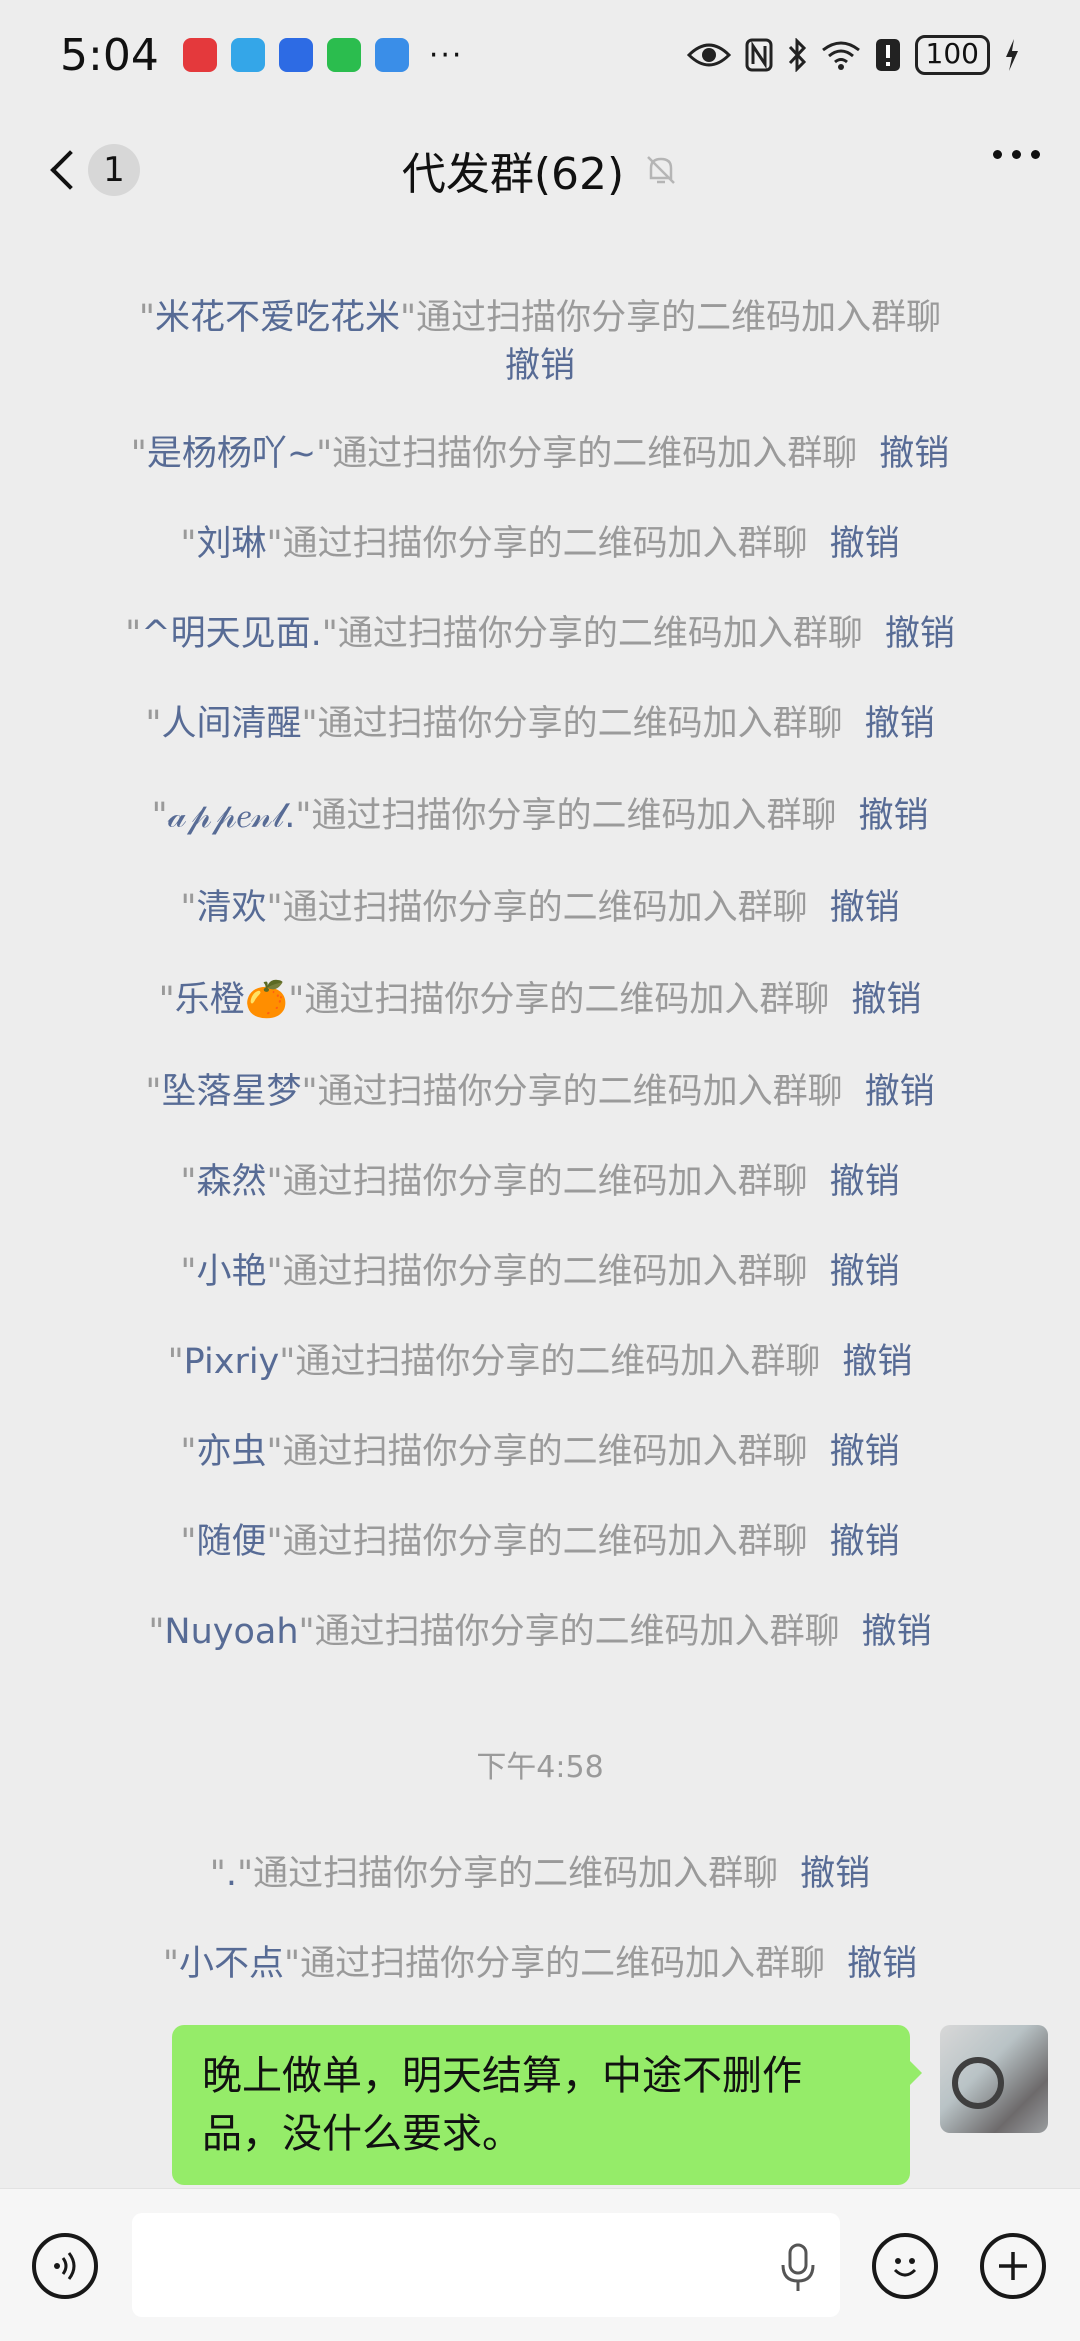 This screenshot has height=2341, width=1080. I want to click on system-message: "刘琳"通过扫描你分享的二维码加入群聊 撤销, so click(540, 544).